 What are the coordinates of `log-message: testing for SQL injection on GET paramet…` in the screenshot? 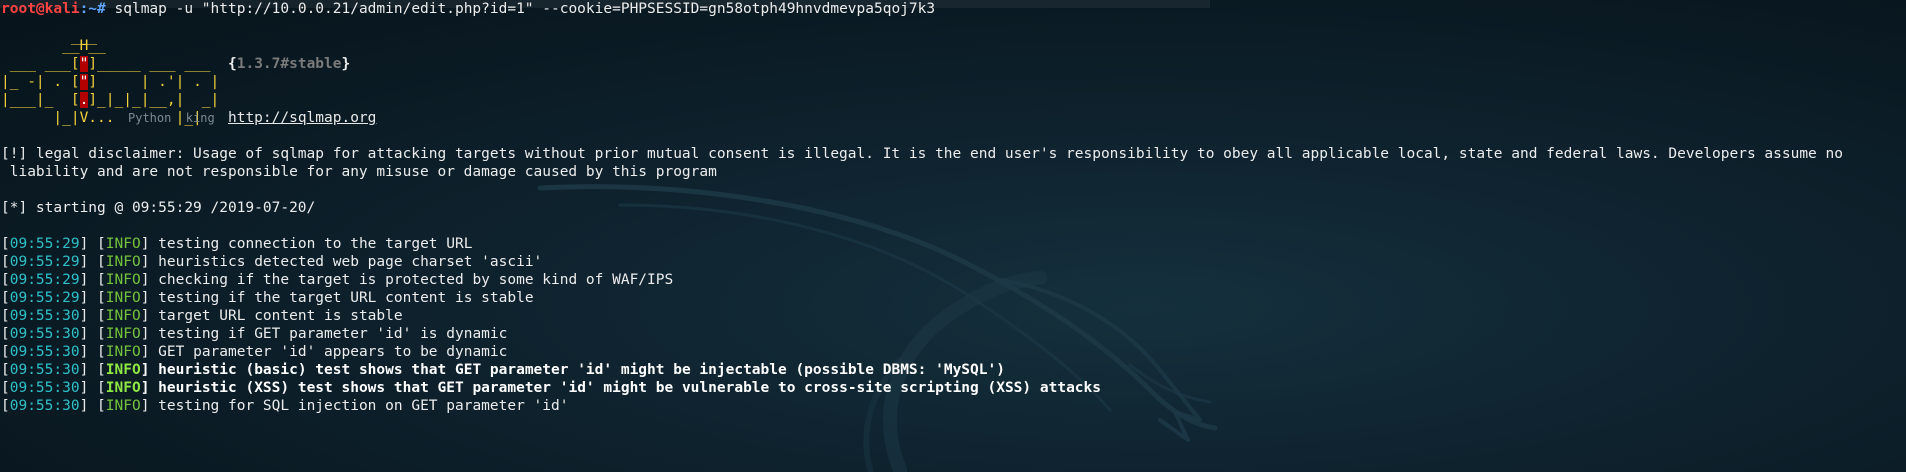 It's located at (363, 406).